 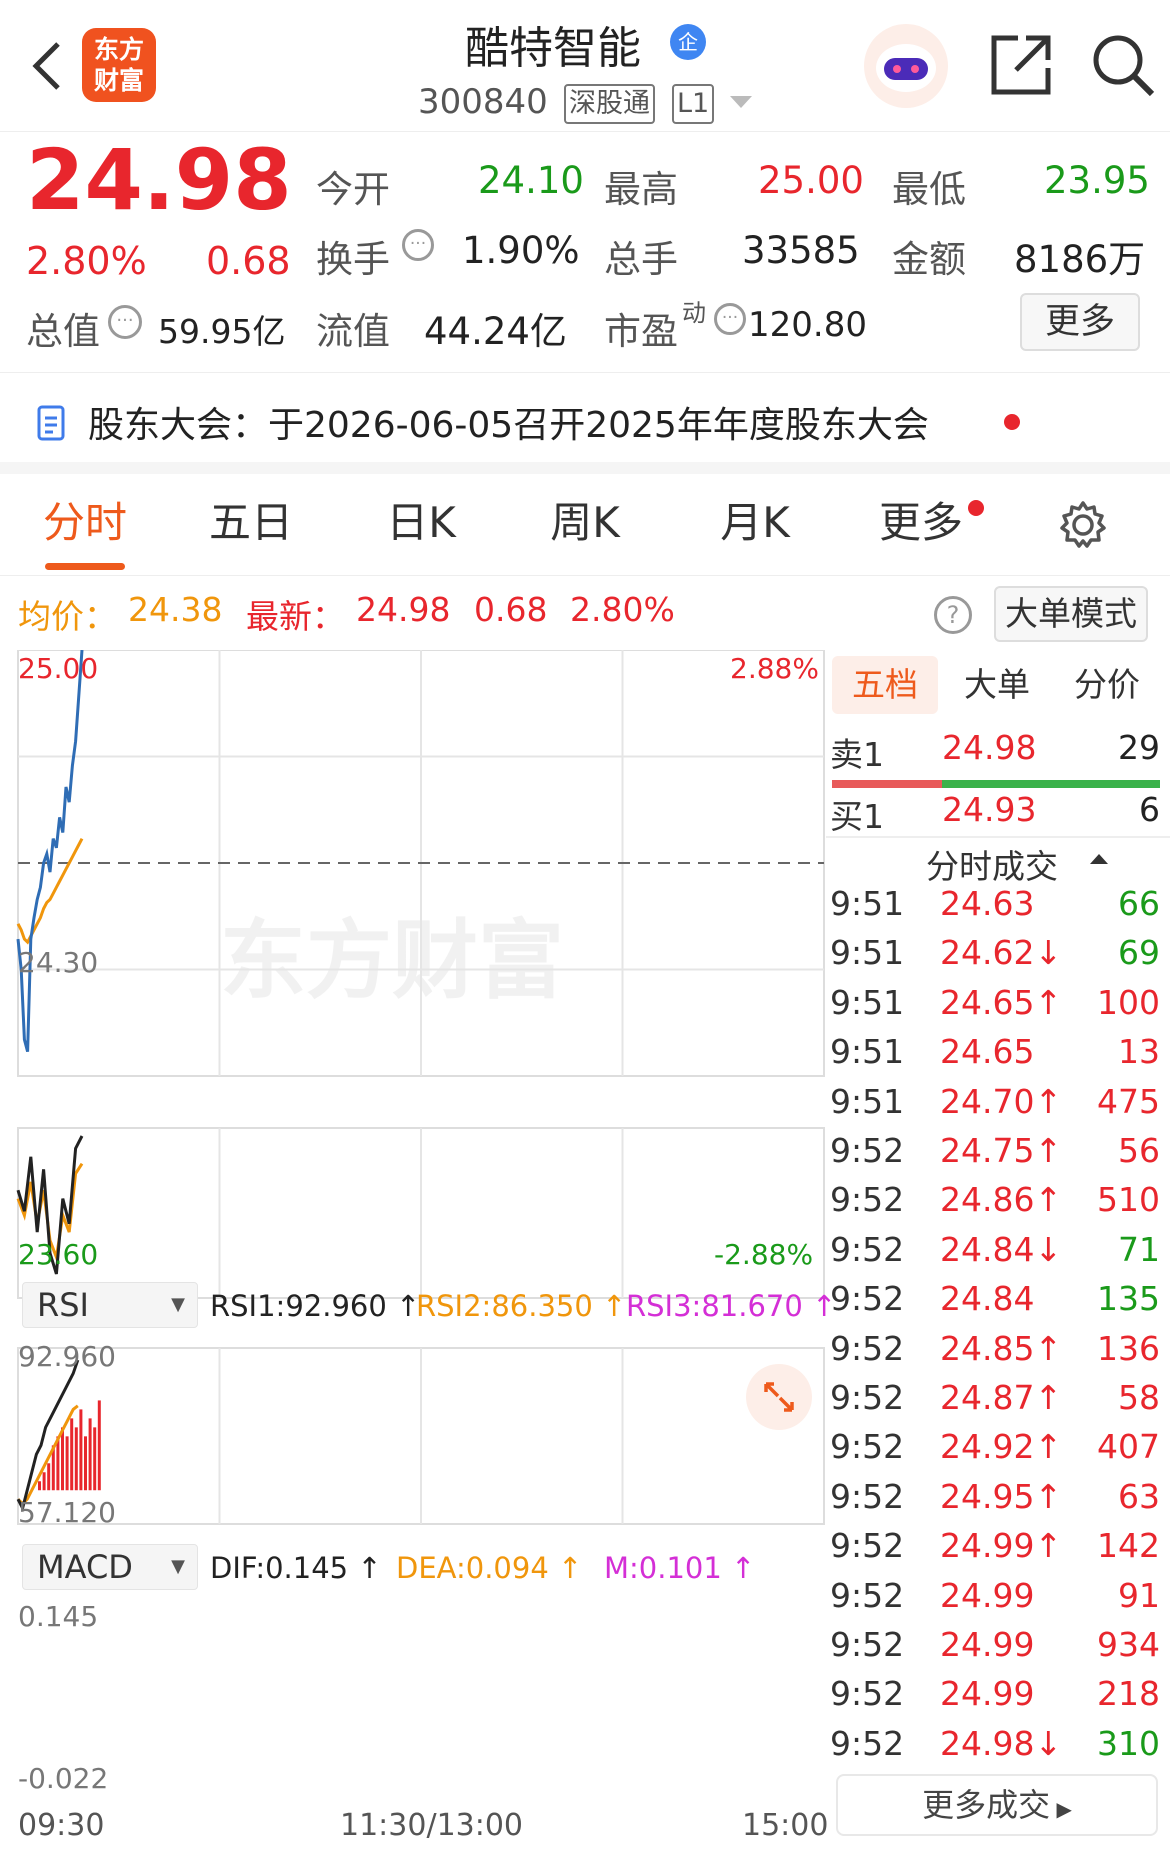 What do you see at coordinates (47, 66) in the screenshot?
I see `back-icon` at bounding box center [47, 66].